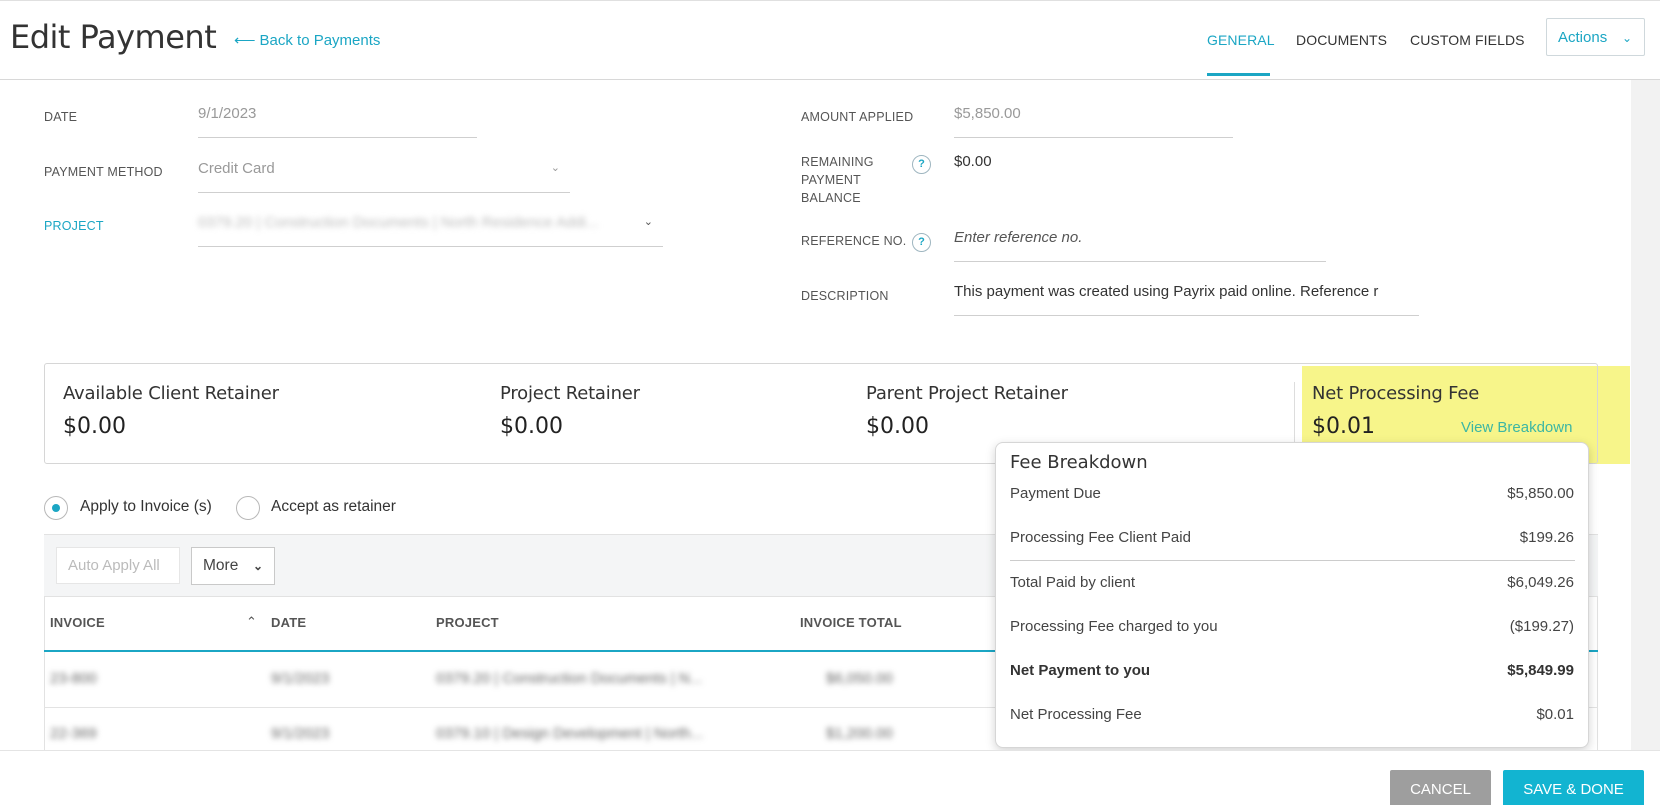 The image size is (1660, 805). I want to click on fee-charged-label: Processing Fee charged to you, so click(1114, 626).